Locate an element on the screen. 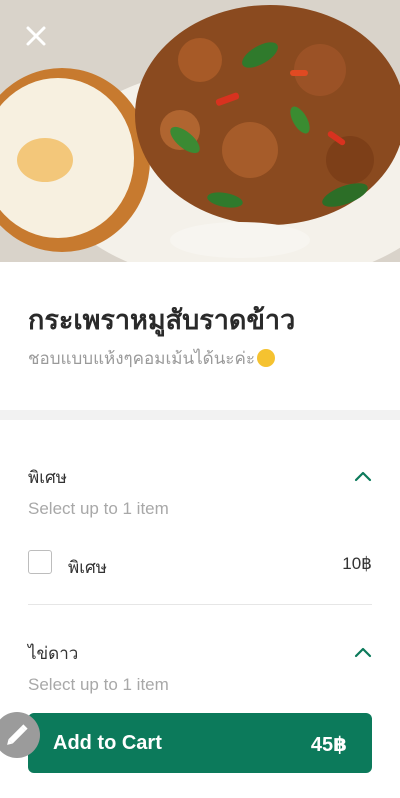  add-to-cart-label: Add to Cart is located at coordinates (107, 743).